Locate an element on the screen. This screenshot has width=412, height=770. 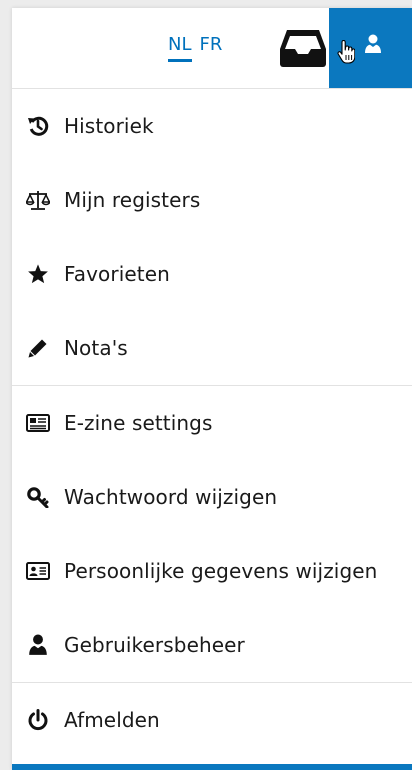
language-nl: NL is located at coordinates (180, 48).